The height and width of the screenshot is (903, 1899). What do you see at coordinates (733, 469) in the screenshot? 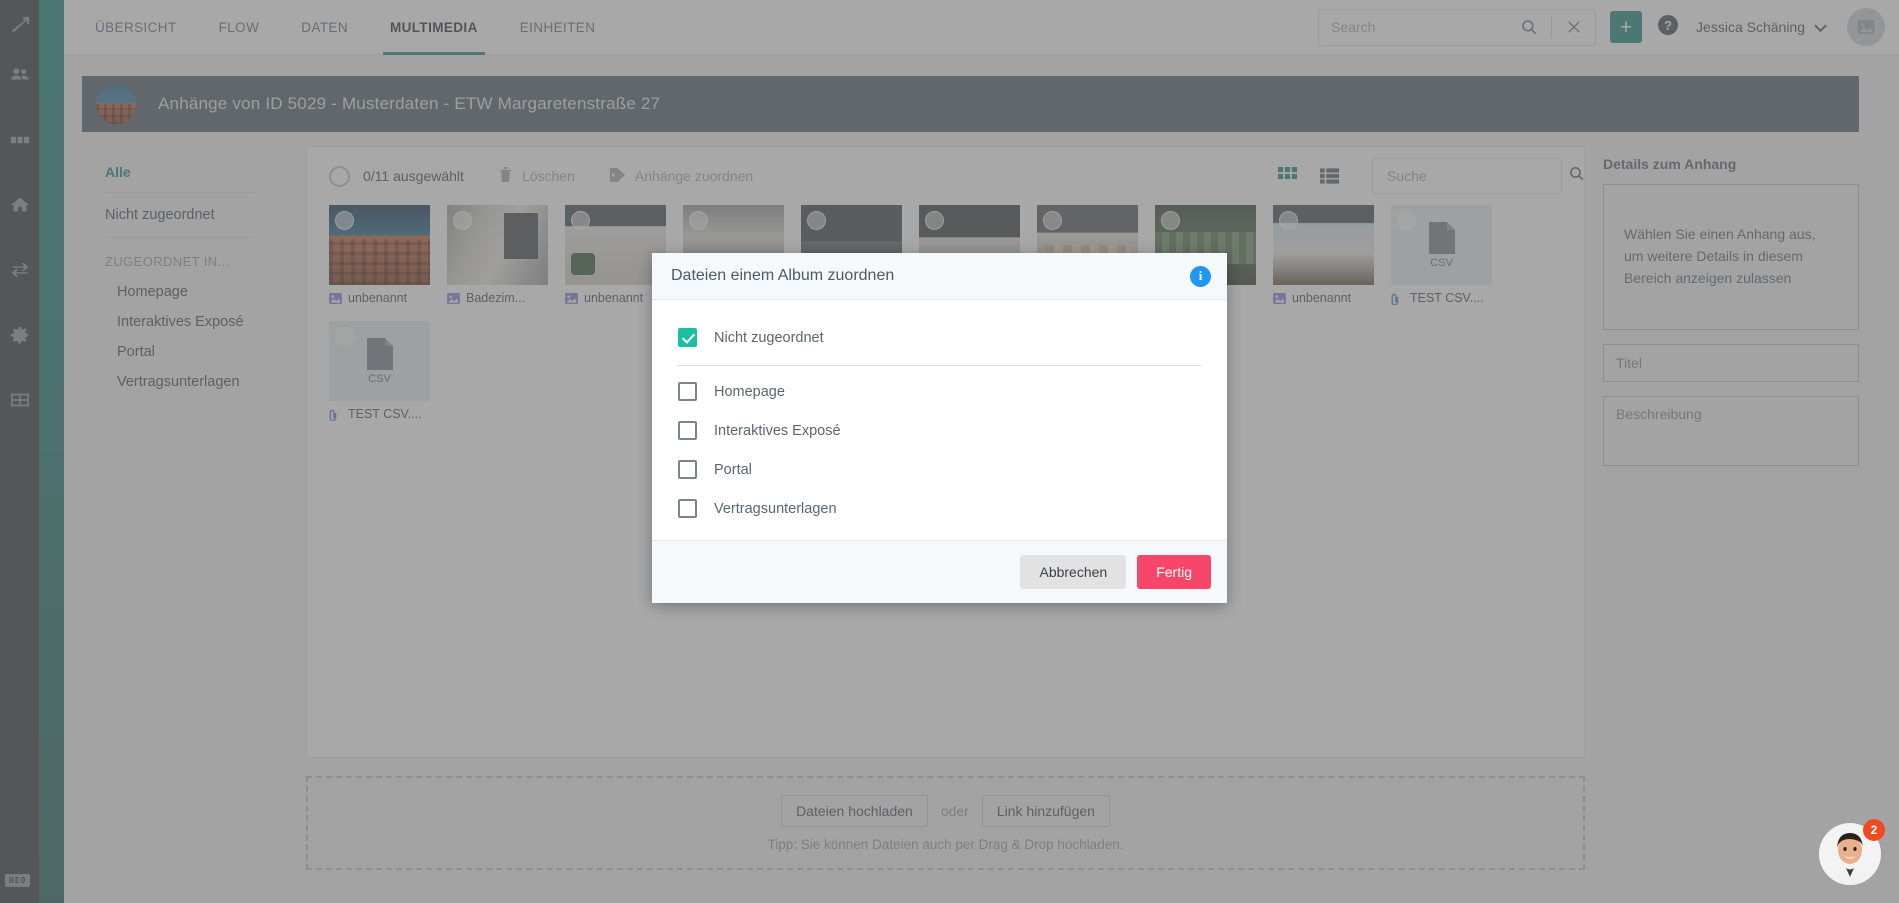
I see `album-option-label: Portal` at bounding box center [733, 469].